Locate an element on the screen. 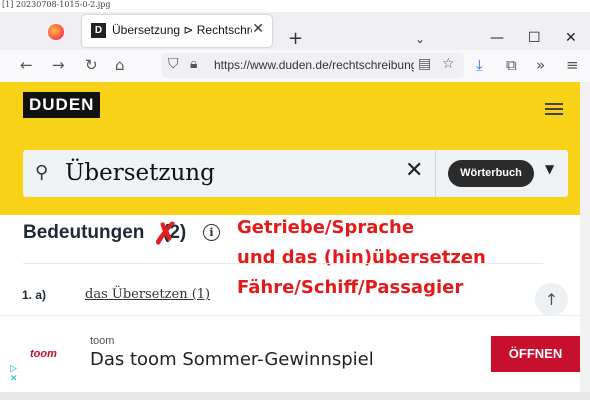  search-icon: ⚲ is located at coordinates (42, 172).